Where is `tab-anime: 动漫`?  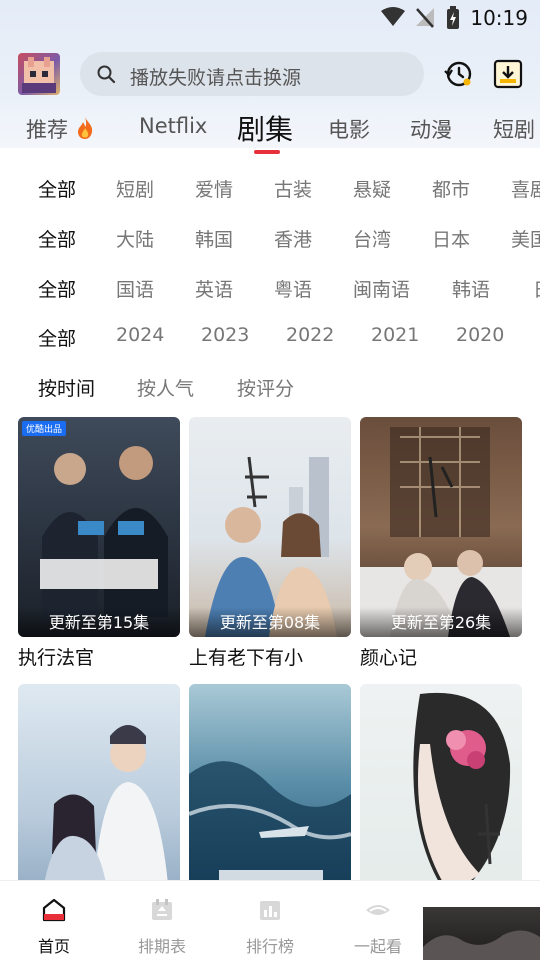
tab-anime: 动漫 is located at coordinates (431, 129).